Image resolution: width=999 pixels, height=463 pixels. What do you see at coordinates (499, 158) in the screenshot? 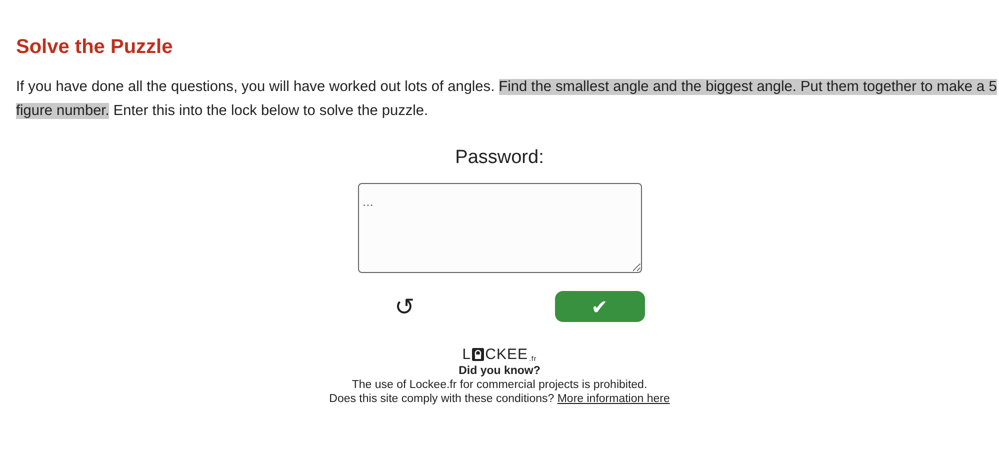
I see `password-label: Password:` at bounding box center [499, 158].